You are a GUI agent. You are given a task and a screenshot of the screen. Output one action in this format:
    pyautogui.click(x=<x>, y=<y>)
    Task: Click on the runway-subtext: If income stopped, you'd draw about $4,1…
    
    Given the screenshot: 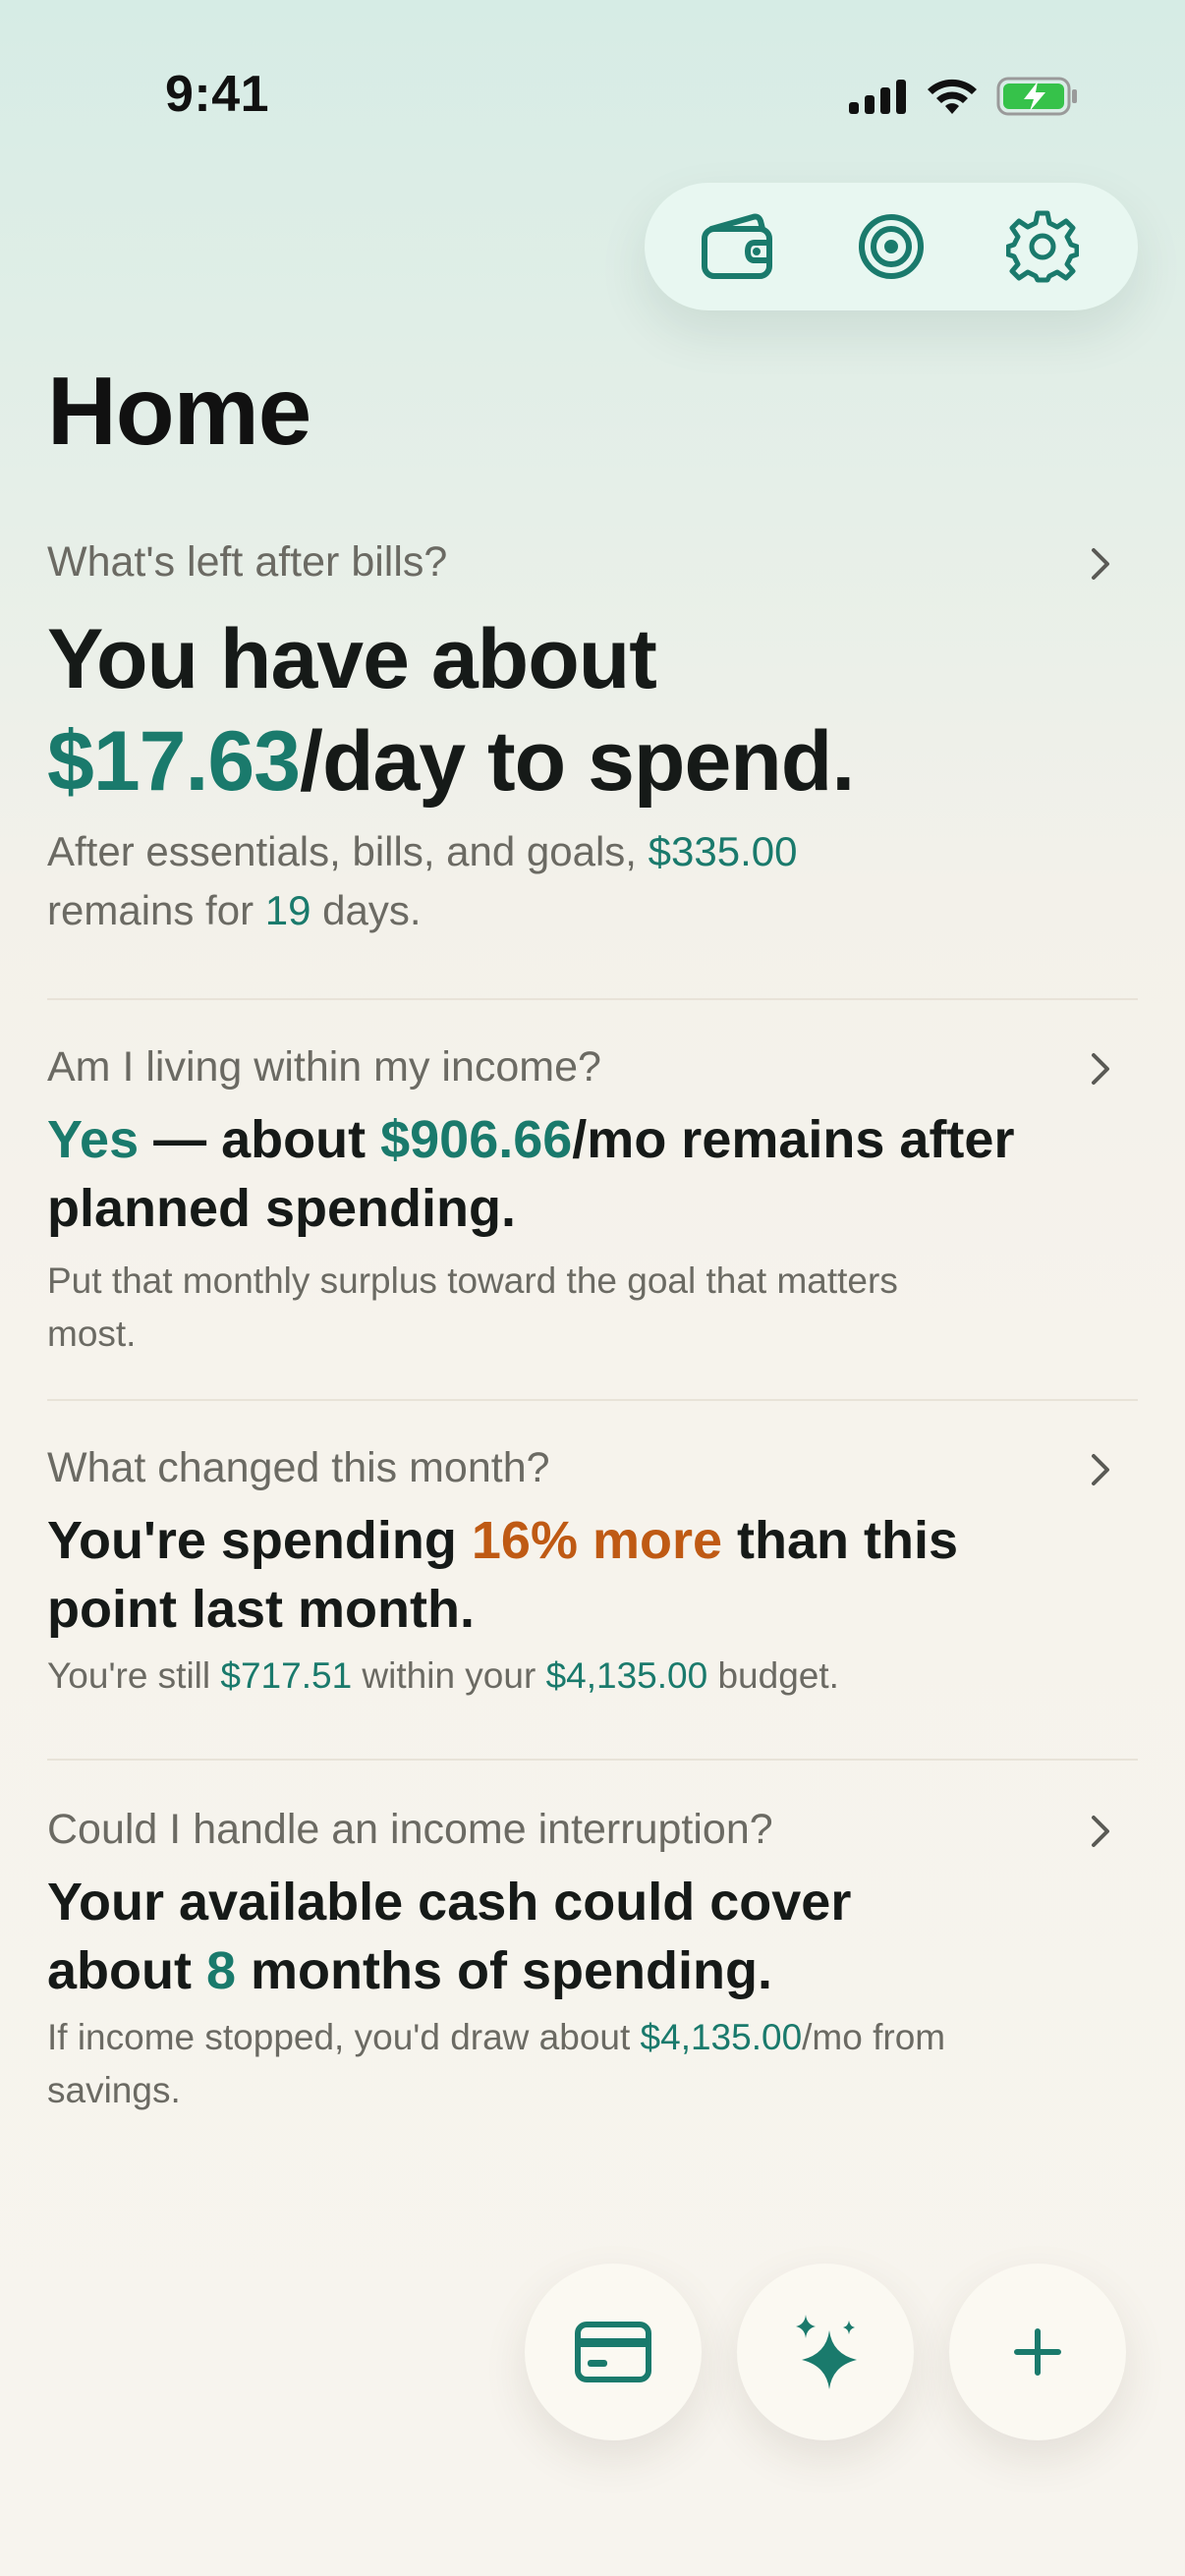 What is the action you would take?
    pyautogui.click(x=538, y=2064)
    